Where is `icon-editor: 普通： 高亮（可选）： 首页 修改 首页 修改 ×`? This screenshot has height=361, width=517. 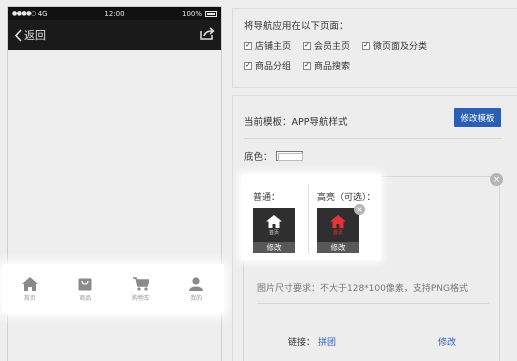 icon-editor: 普通： 高亮（可选）： 首页 修改 首页 修改 × is located at coordinates (311, 217).